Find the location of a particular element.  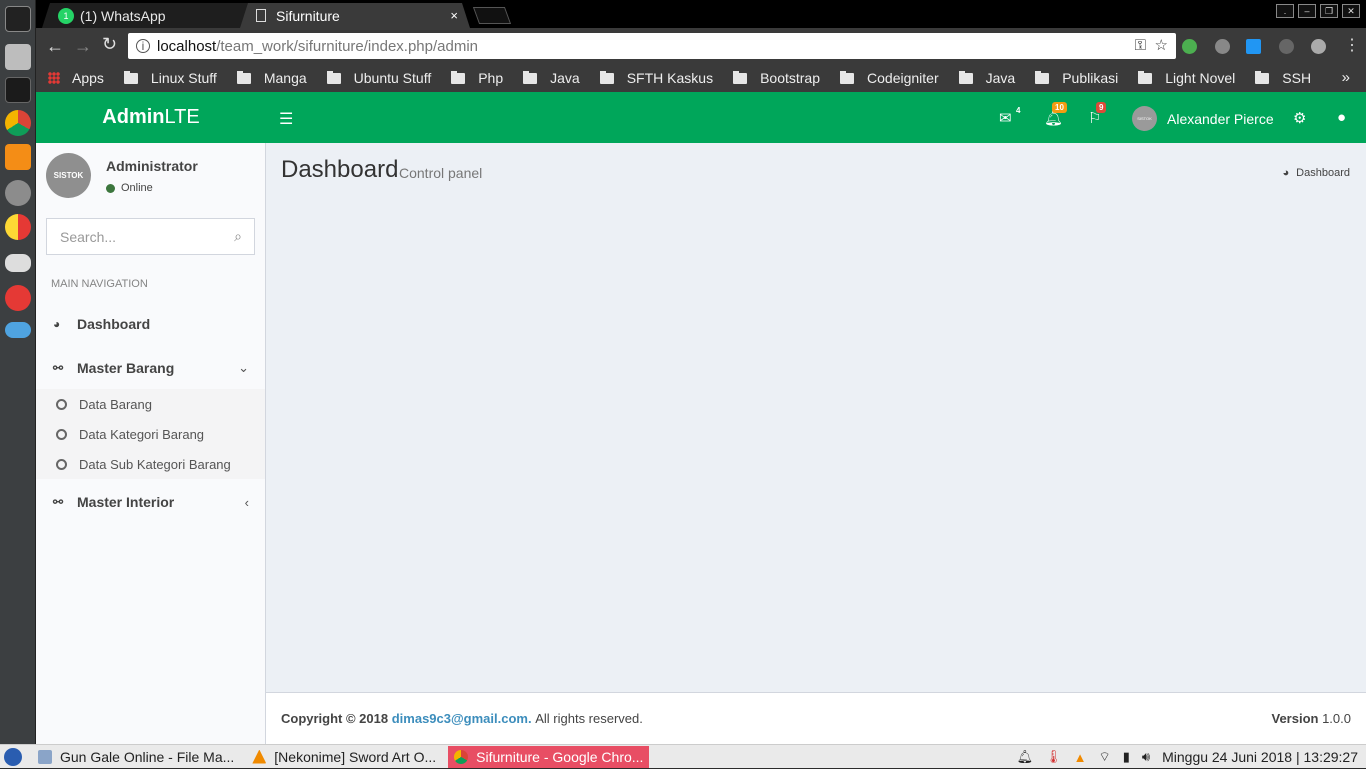

notification-bell-icon: 🔔︎ is located at coordinates (1025, 757).